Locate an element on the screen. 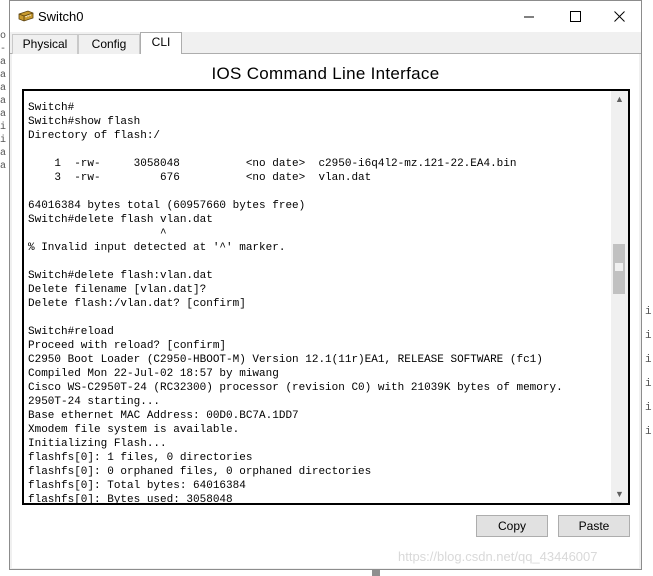 The height and width of the screenshot is (576, 653). tab-label: CLI is located at coordinates (161, 42).